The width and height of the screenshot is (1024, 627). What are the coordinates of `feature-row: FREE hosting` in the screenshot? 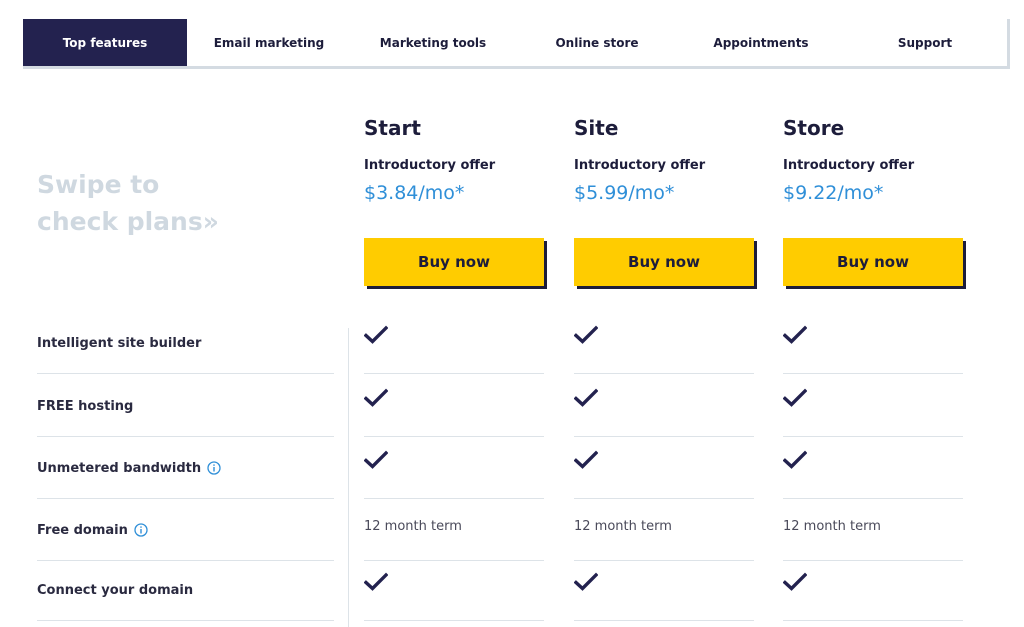 It's located at (512, 406).